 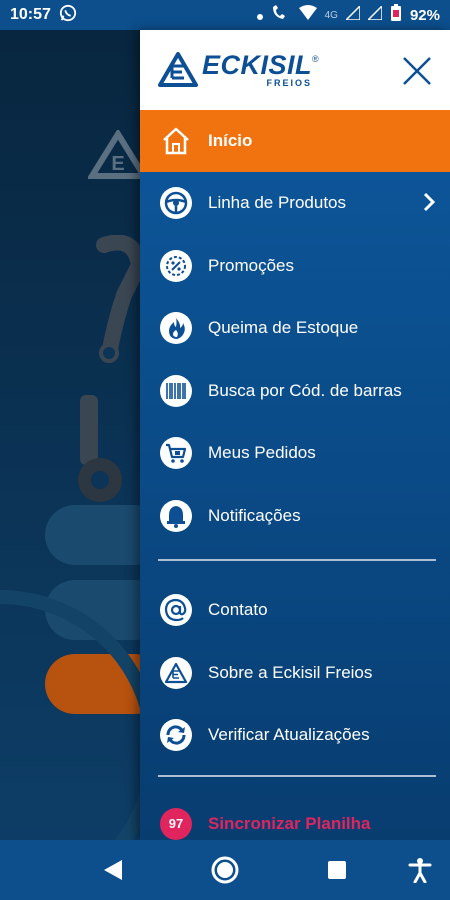 I want to click on menu-item-linha-de-produtos: Linha de Produtos, so click(x=295, y=203).